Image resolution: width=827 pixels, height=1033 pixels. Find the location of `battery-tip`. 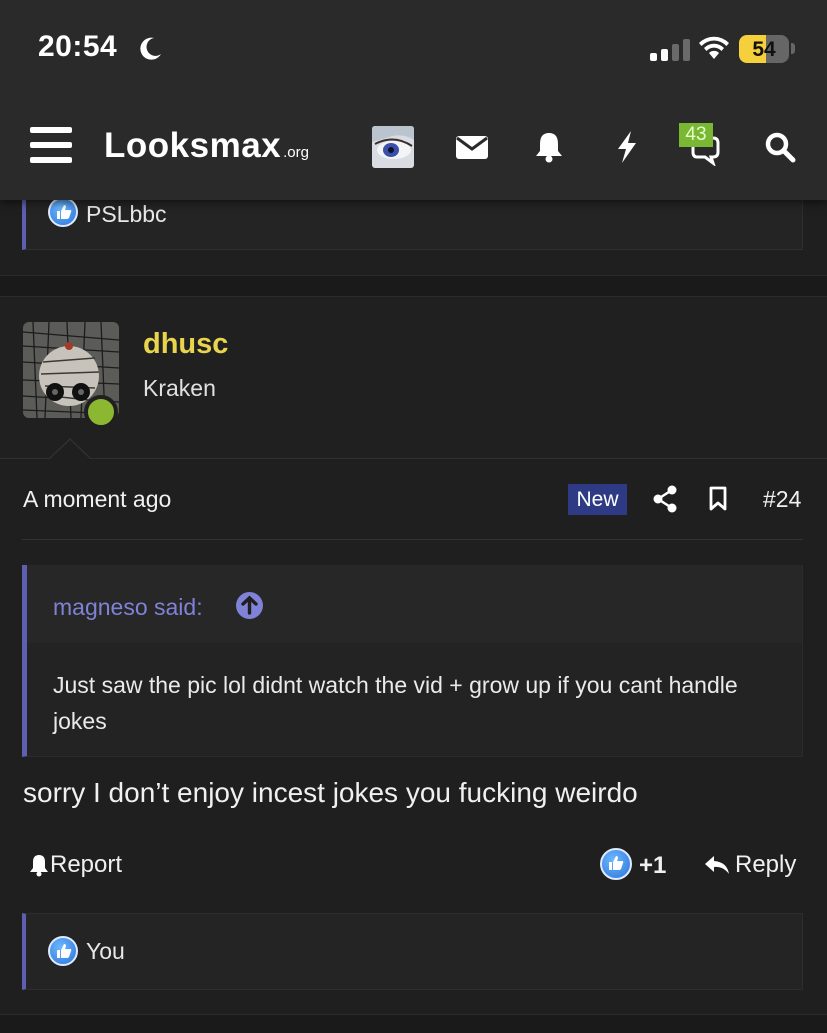

battery-tip is located at coordinates (793, 48).